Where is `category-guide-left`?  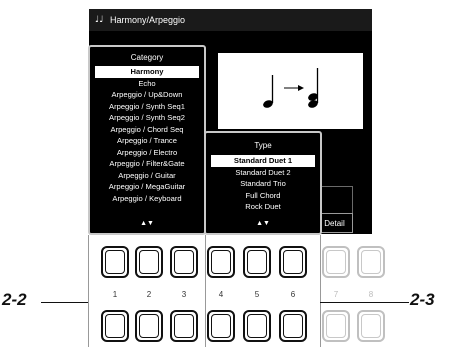 category-guide-left is located at coordinates (88, 291).